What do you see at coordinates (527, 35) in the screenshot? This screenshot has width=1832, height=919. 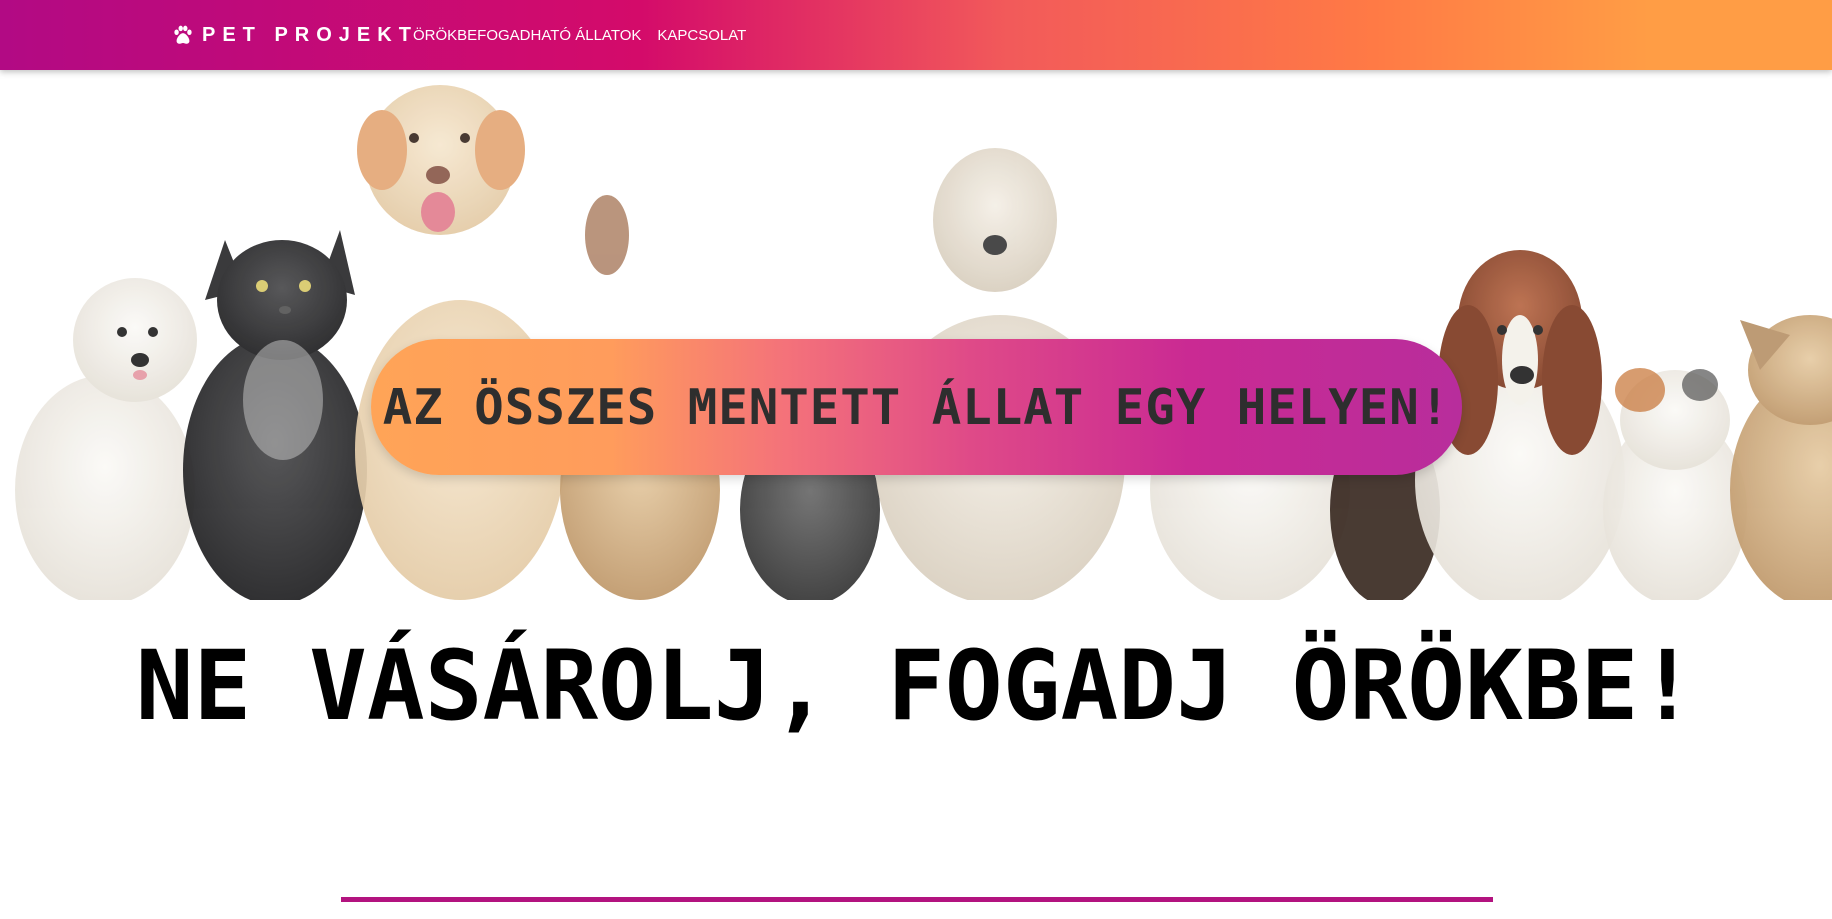 I see `nav-link-adoptable-animals: ÖRÖKBEFOGADHATÓ ÁLLATOK` at bounding box center [527, 35].